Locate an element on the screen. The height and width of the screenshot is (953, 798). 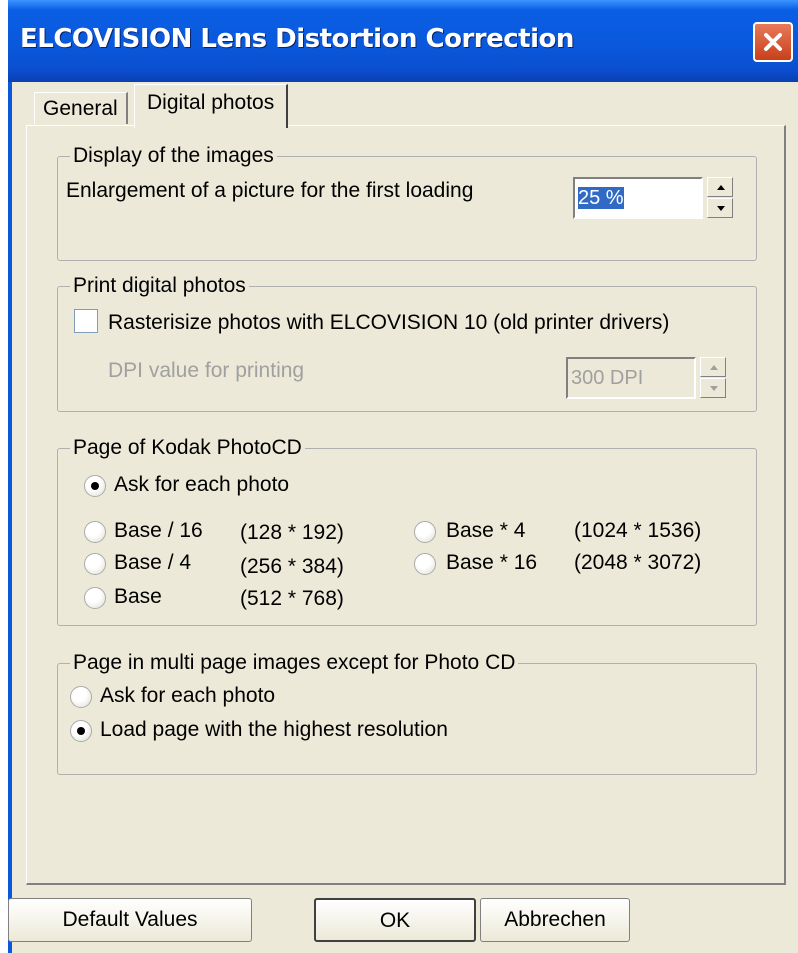
close-button is located at coordinates (773, 42).